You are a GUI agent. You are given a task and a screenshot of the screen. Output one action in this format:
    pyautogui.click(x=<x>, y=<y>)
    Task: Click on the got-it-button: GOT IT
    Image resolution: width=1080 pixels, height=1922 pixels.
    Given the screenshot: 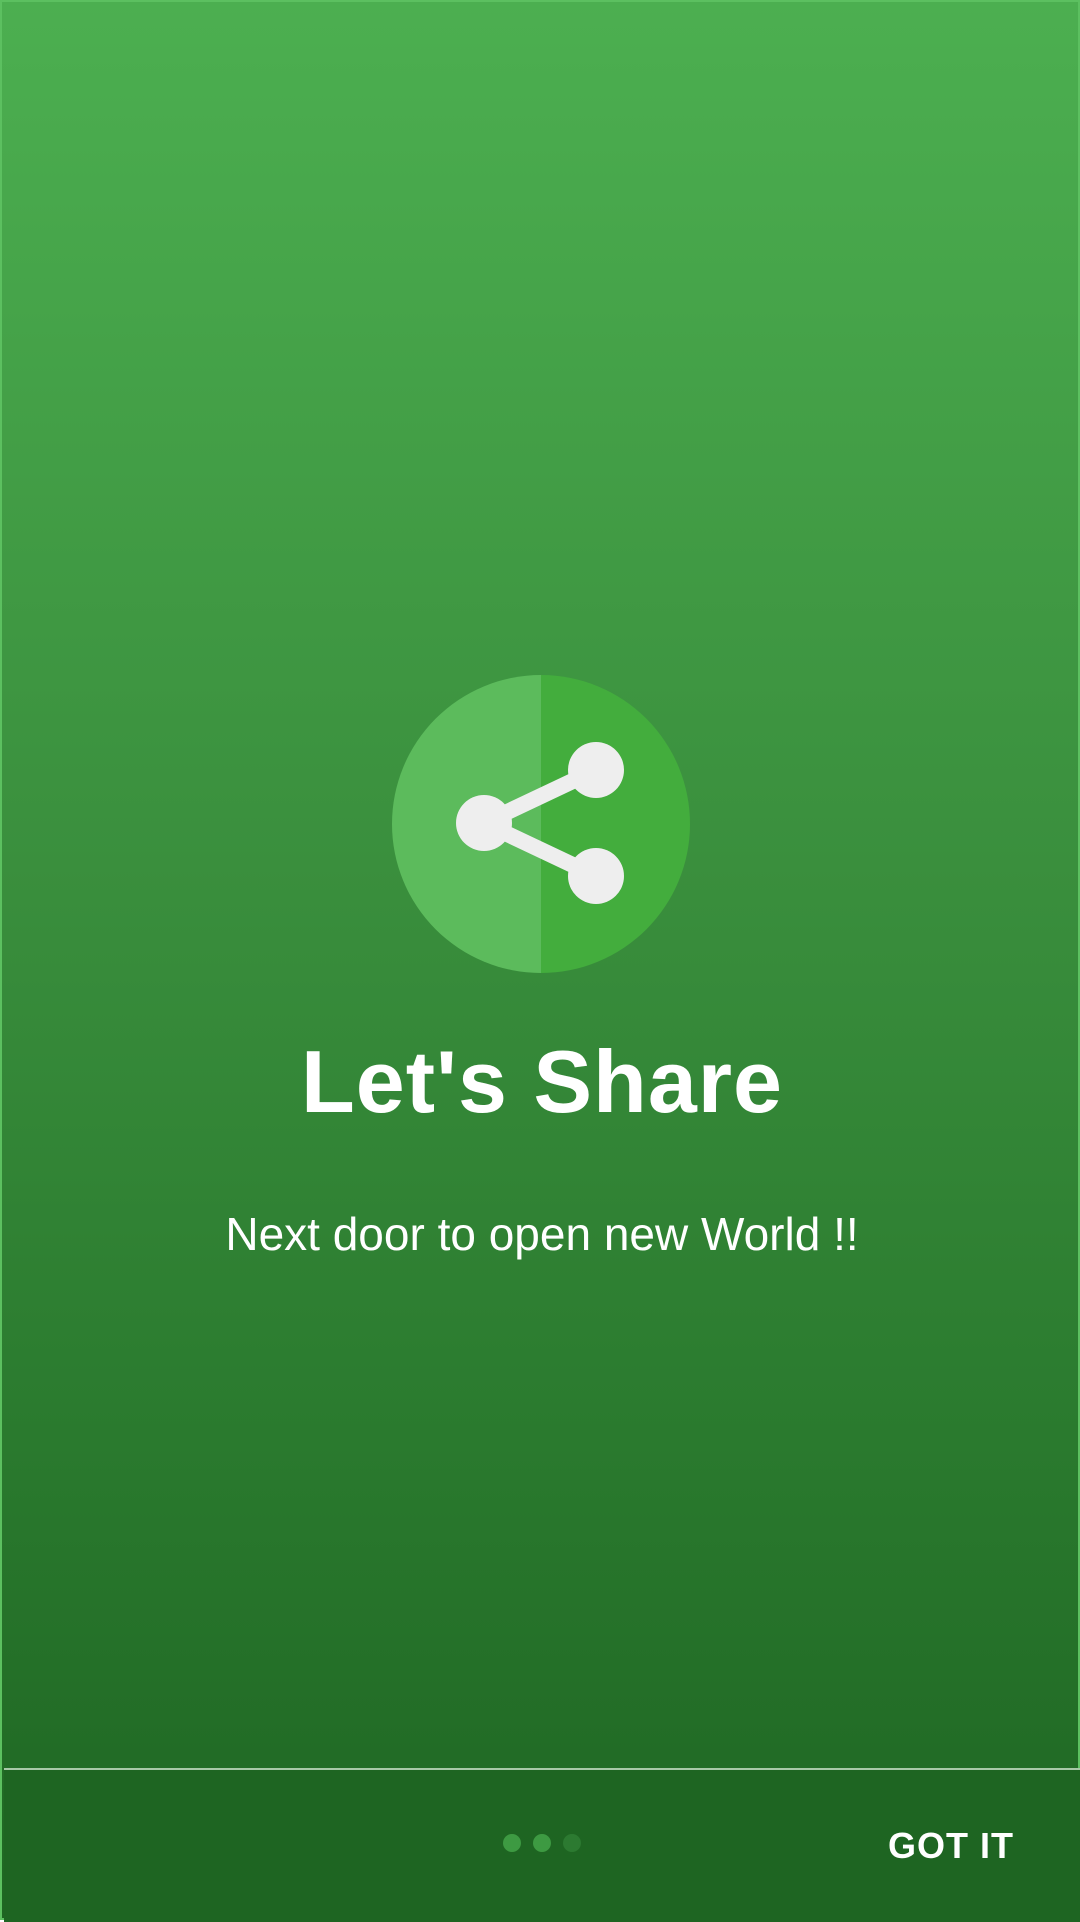 What is the action you would take?
    pyautogui.click(x=951, y=1846)
    